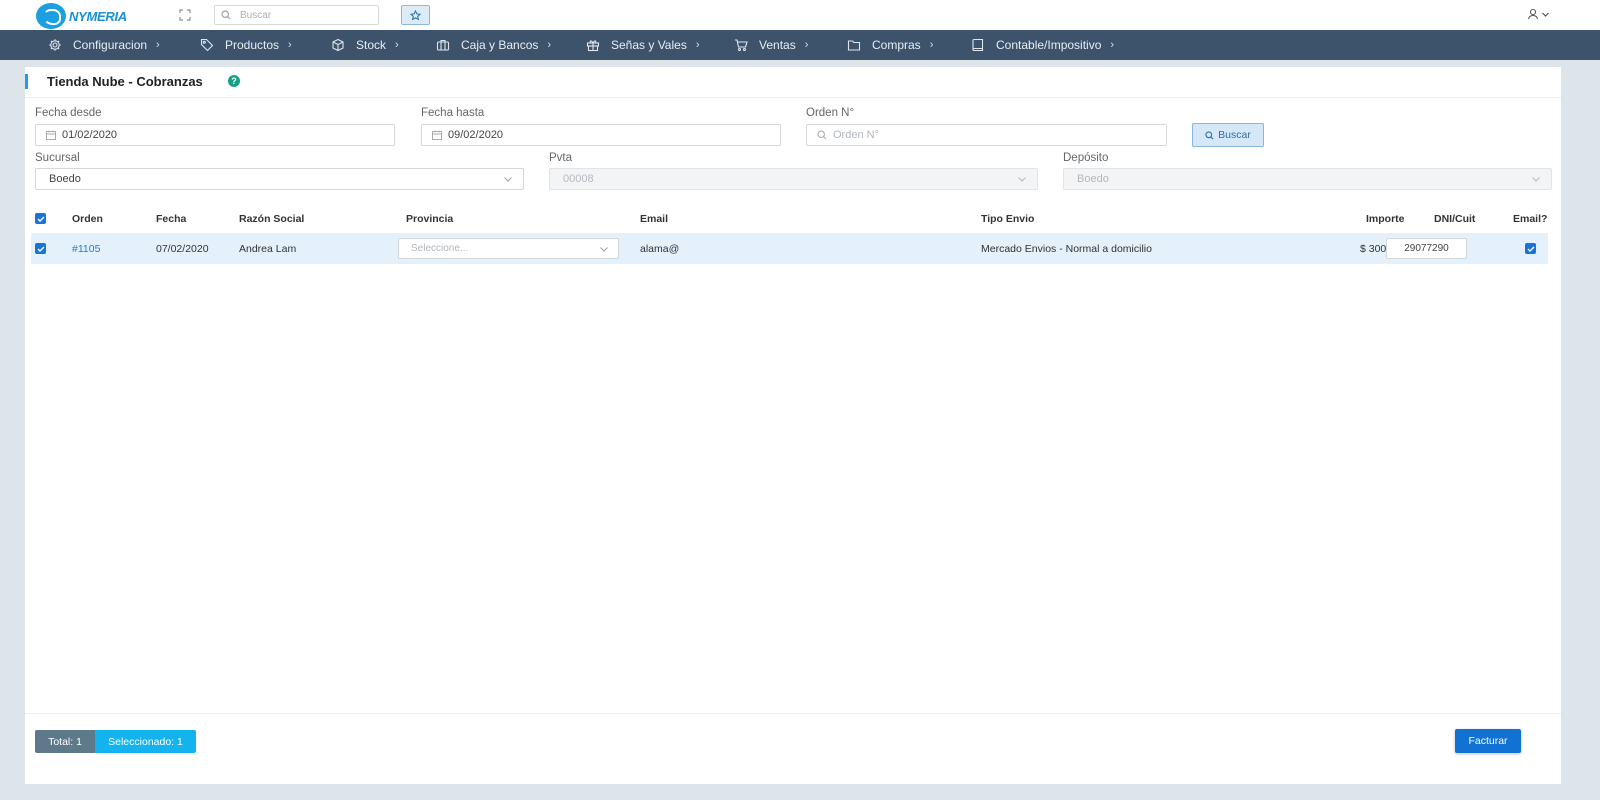  I want to click on fullscreen-icon, so click(185, 15).